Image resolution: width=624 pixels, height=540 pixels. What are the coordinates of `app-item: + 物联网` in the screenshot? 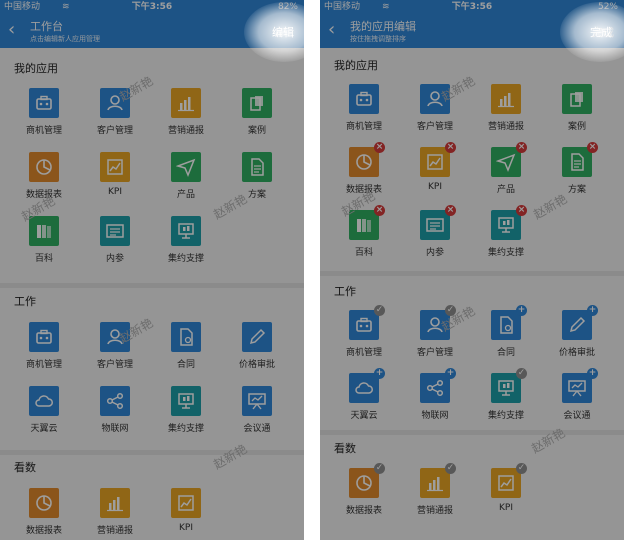 It's located at (435, 399).